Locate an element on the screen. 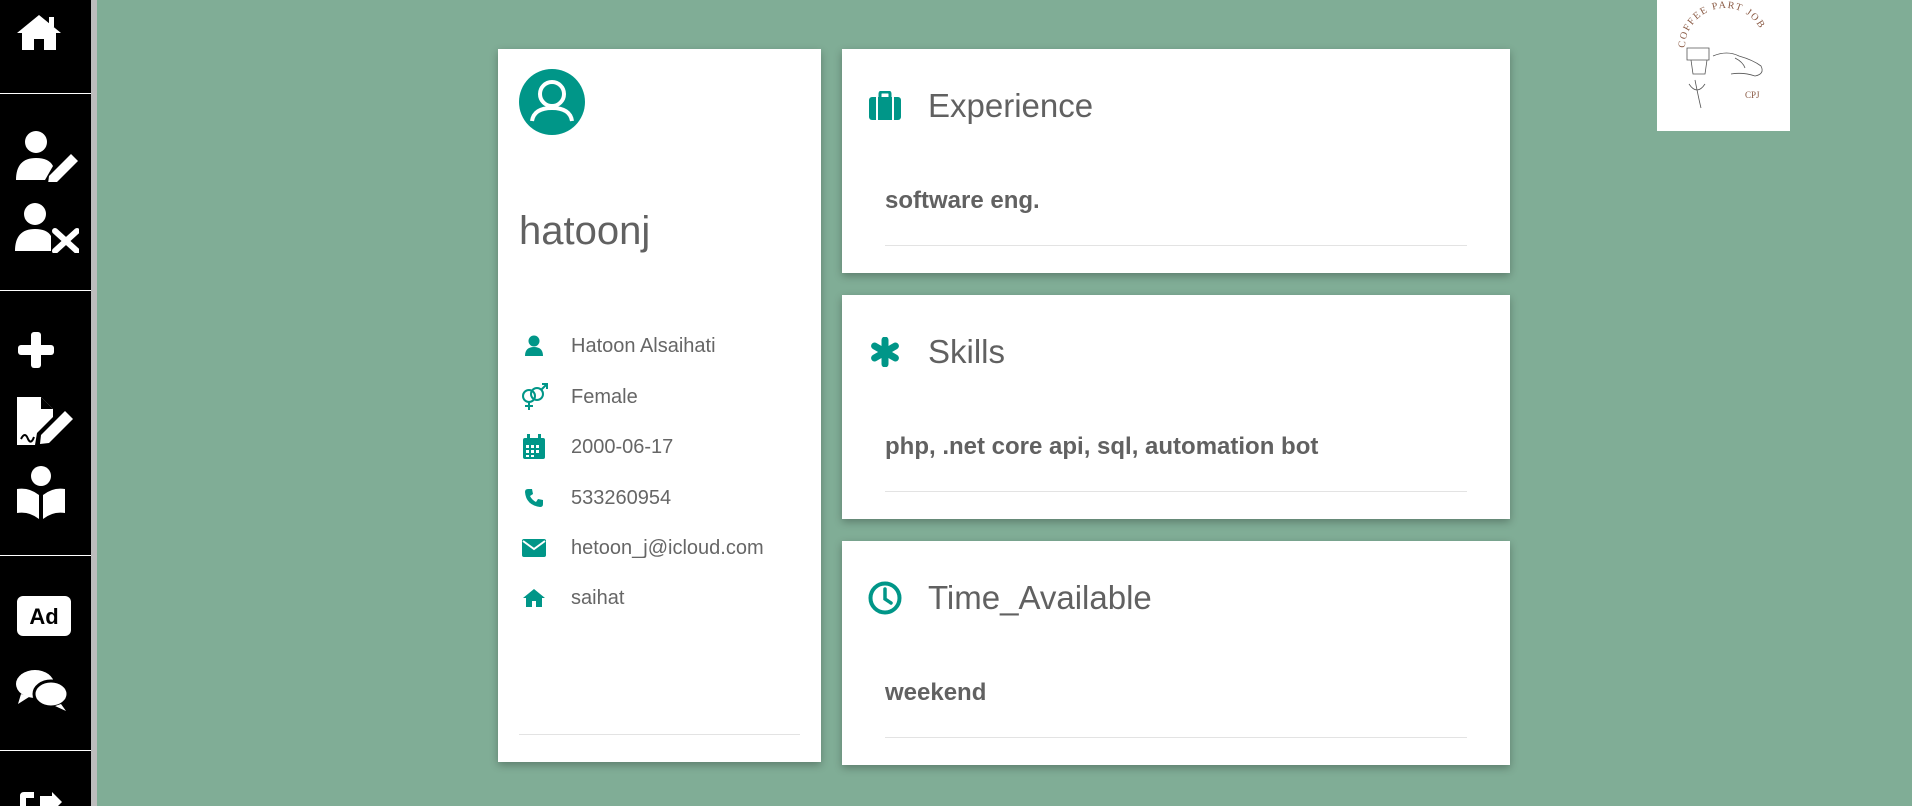 This screenshot has width=1912, height=806. experience-card: Experience software eng. is located at coordinates (1176, 161).